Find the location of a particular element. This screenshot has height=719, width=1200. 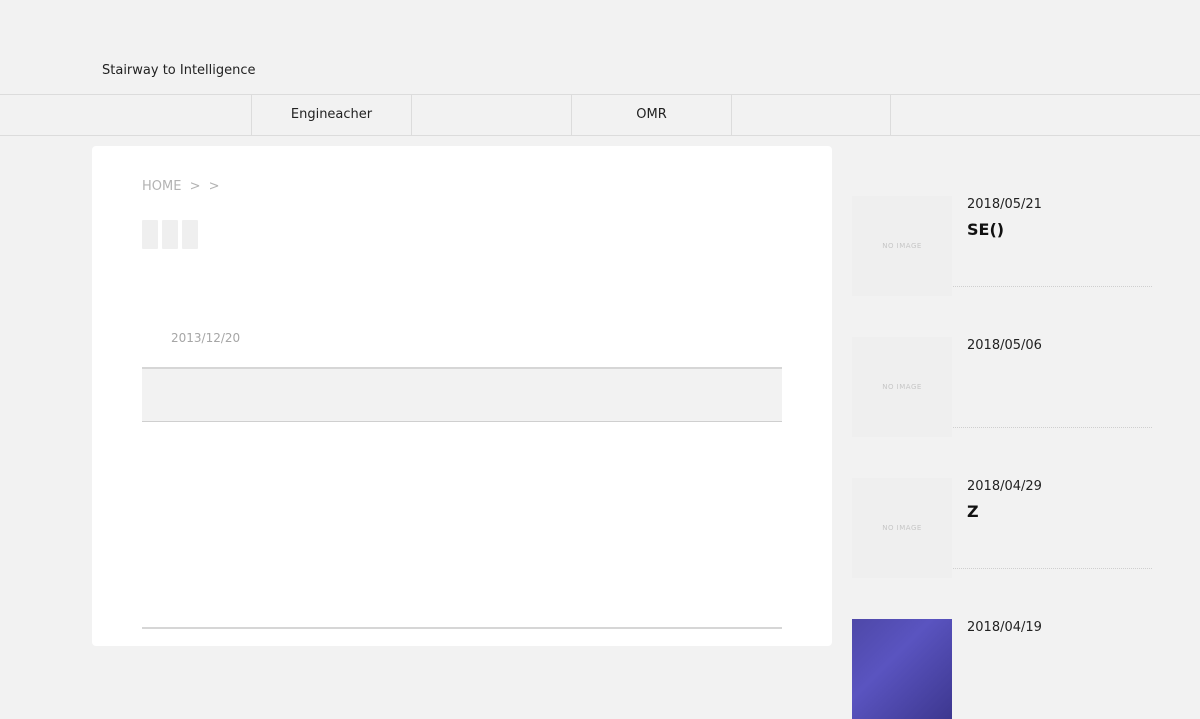

sidebar-post: NO IMAGE 2018/05/21 SE() is located at coordinates (1002, 221).